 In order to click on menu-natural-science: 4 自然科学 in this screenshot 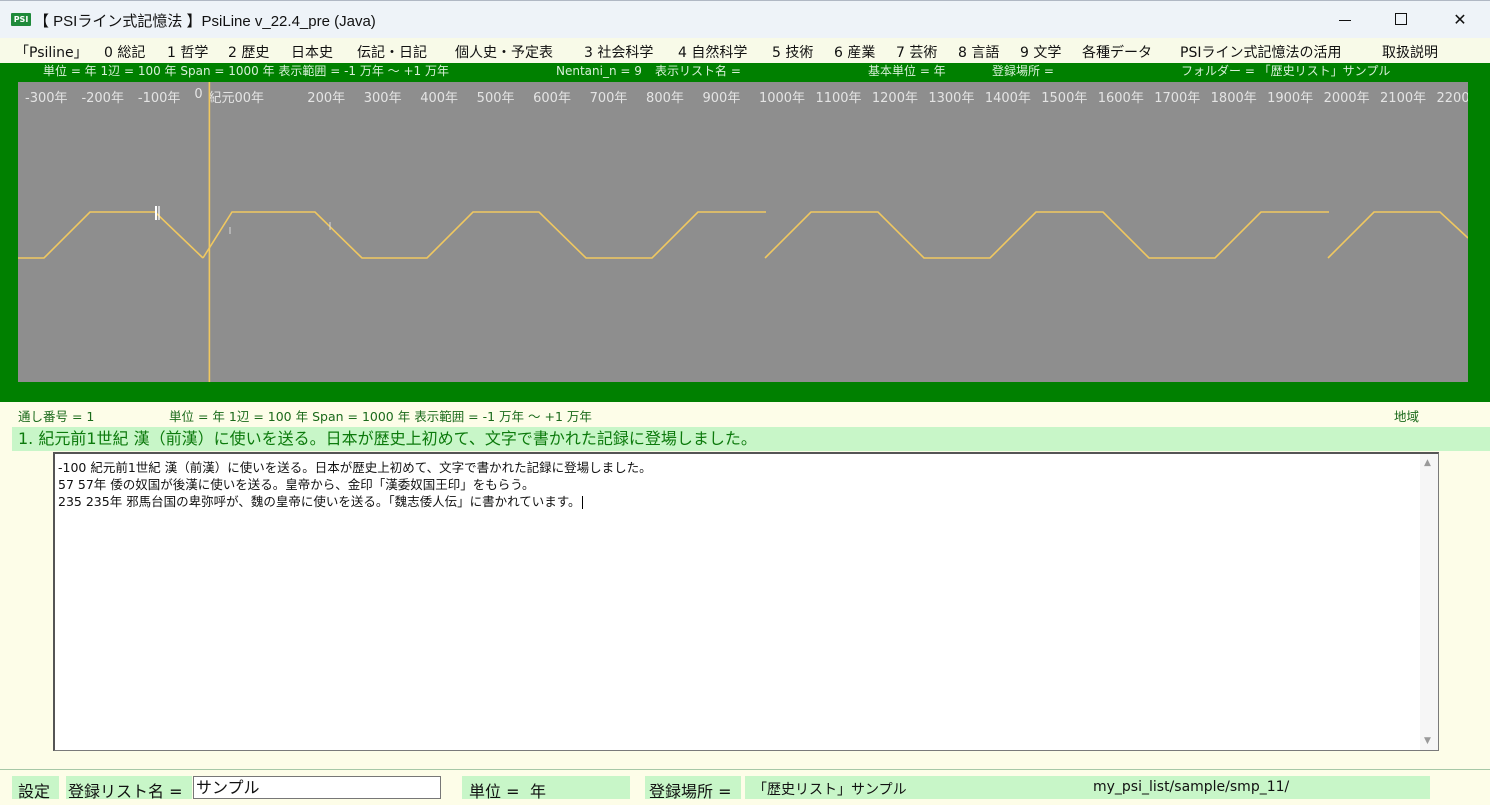, I will do `click(712, 52)`.